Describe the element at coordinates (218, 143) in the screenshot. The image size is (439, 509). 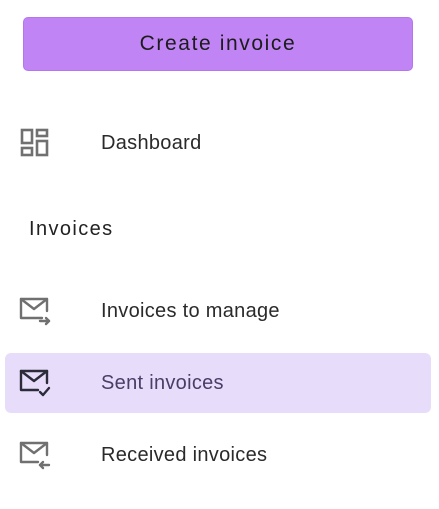
I see `sidebar-item-dashboard: Dashboard` at that location.